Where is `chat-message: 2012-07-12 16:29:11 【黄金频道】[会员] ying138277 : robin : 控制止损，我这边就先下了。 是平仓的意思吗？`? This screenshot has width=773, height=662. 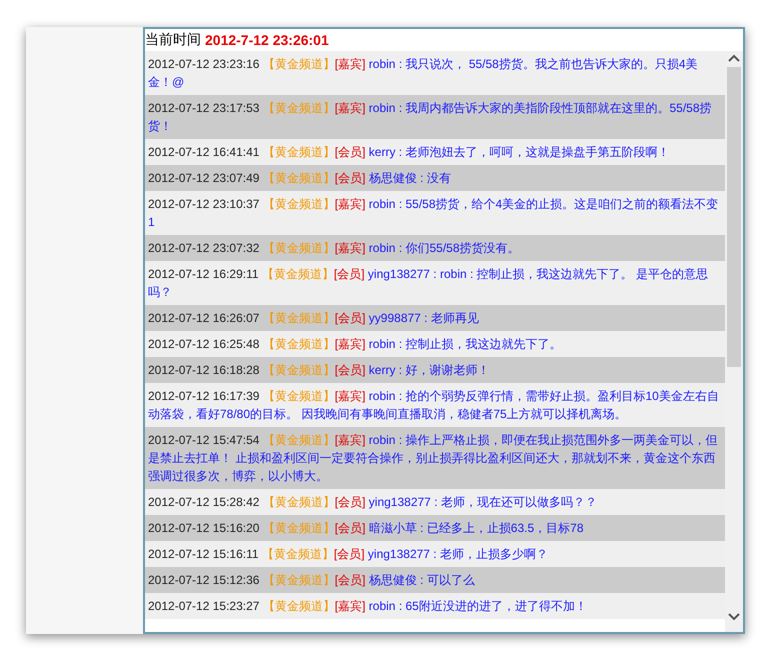
chat-message: 2012-07-12 16:29:11 【黄金频道】[会员] ying138277 : robin : 控制止损，我这边就先下了。 是平仓的意思吗？ is located at coordinates (435, 283).